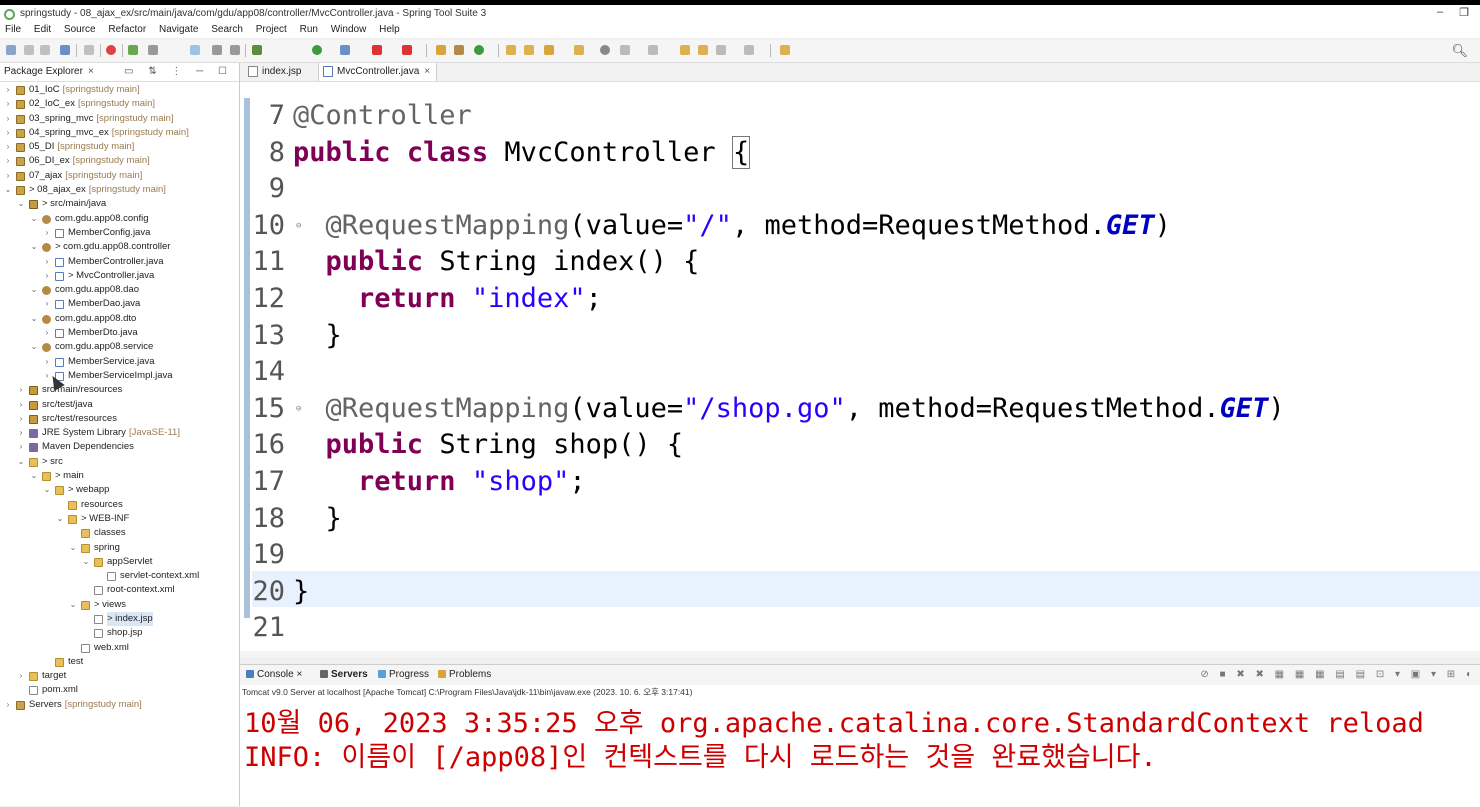 The width and height of the screenshot is (1480, 807). Describe the element at coordinates (785, 50) in the screenshot. I see `pin-editor-icon` at that location.